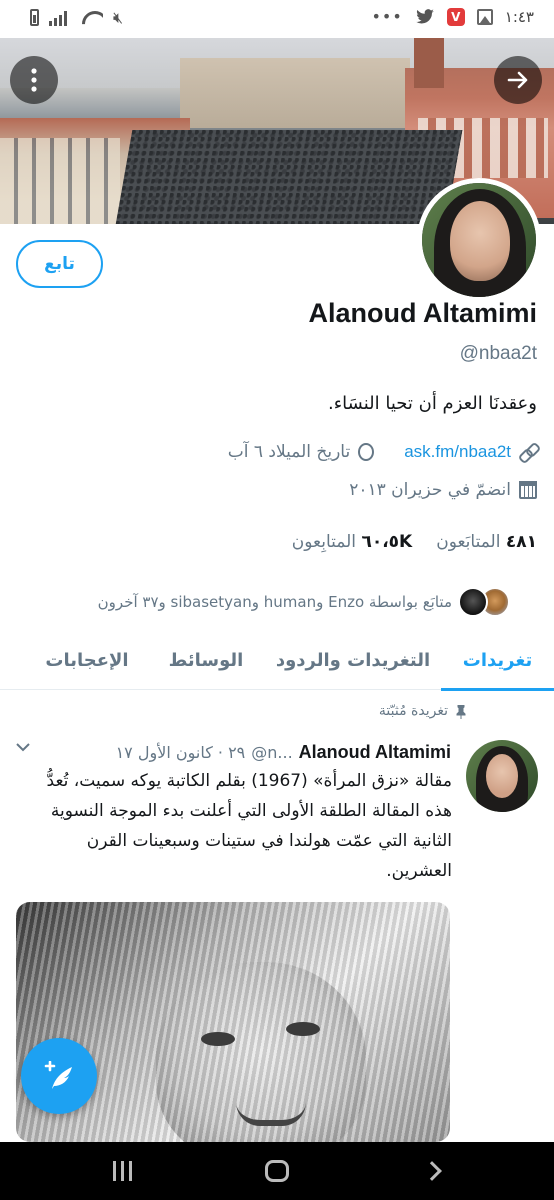 This screenshot has width=554, height=1200. I want to click on pin-icon, so click(461, 712).